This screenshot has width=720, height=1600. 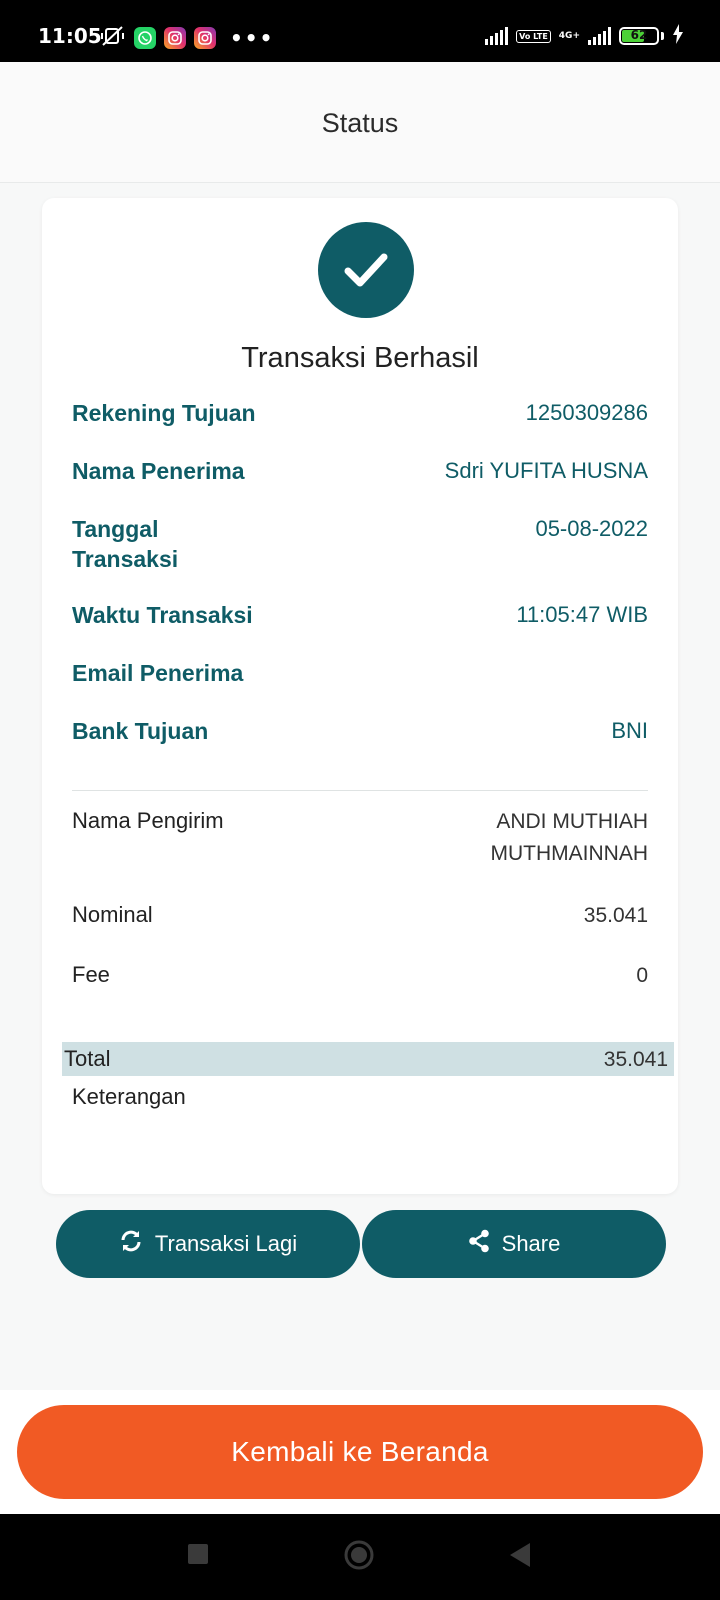 I want to click on row-fee: Fee 0, so click(x=360, y=976).